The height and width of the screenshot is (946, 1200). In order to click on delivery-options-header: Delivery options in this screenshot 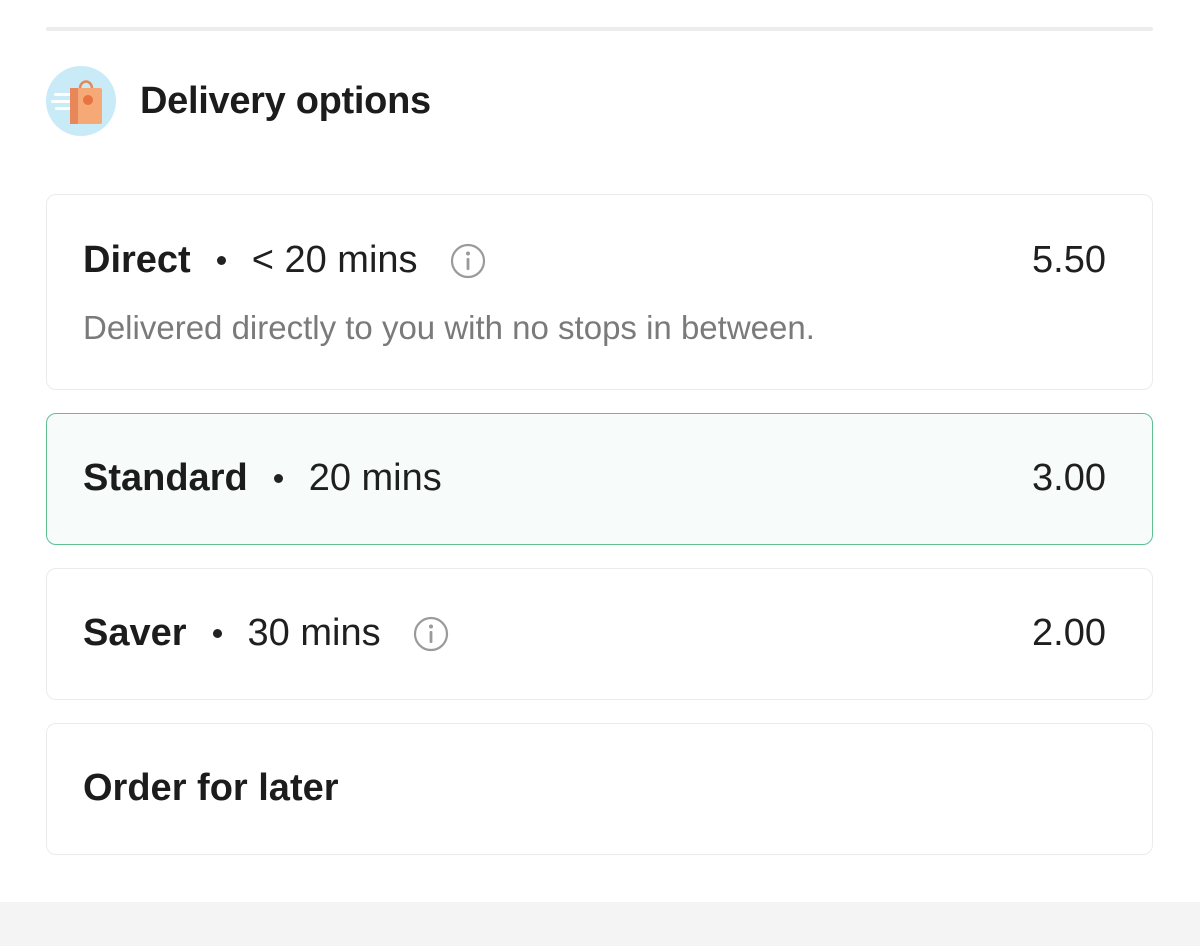, I will do `click(238, 101)`.